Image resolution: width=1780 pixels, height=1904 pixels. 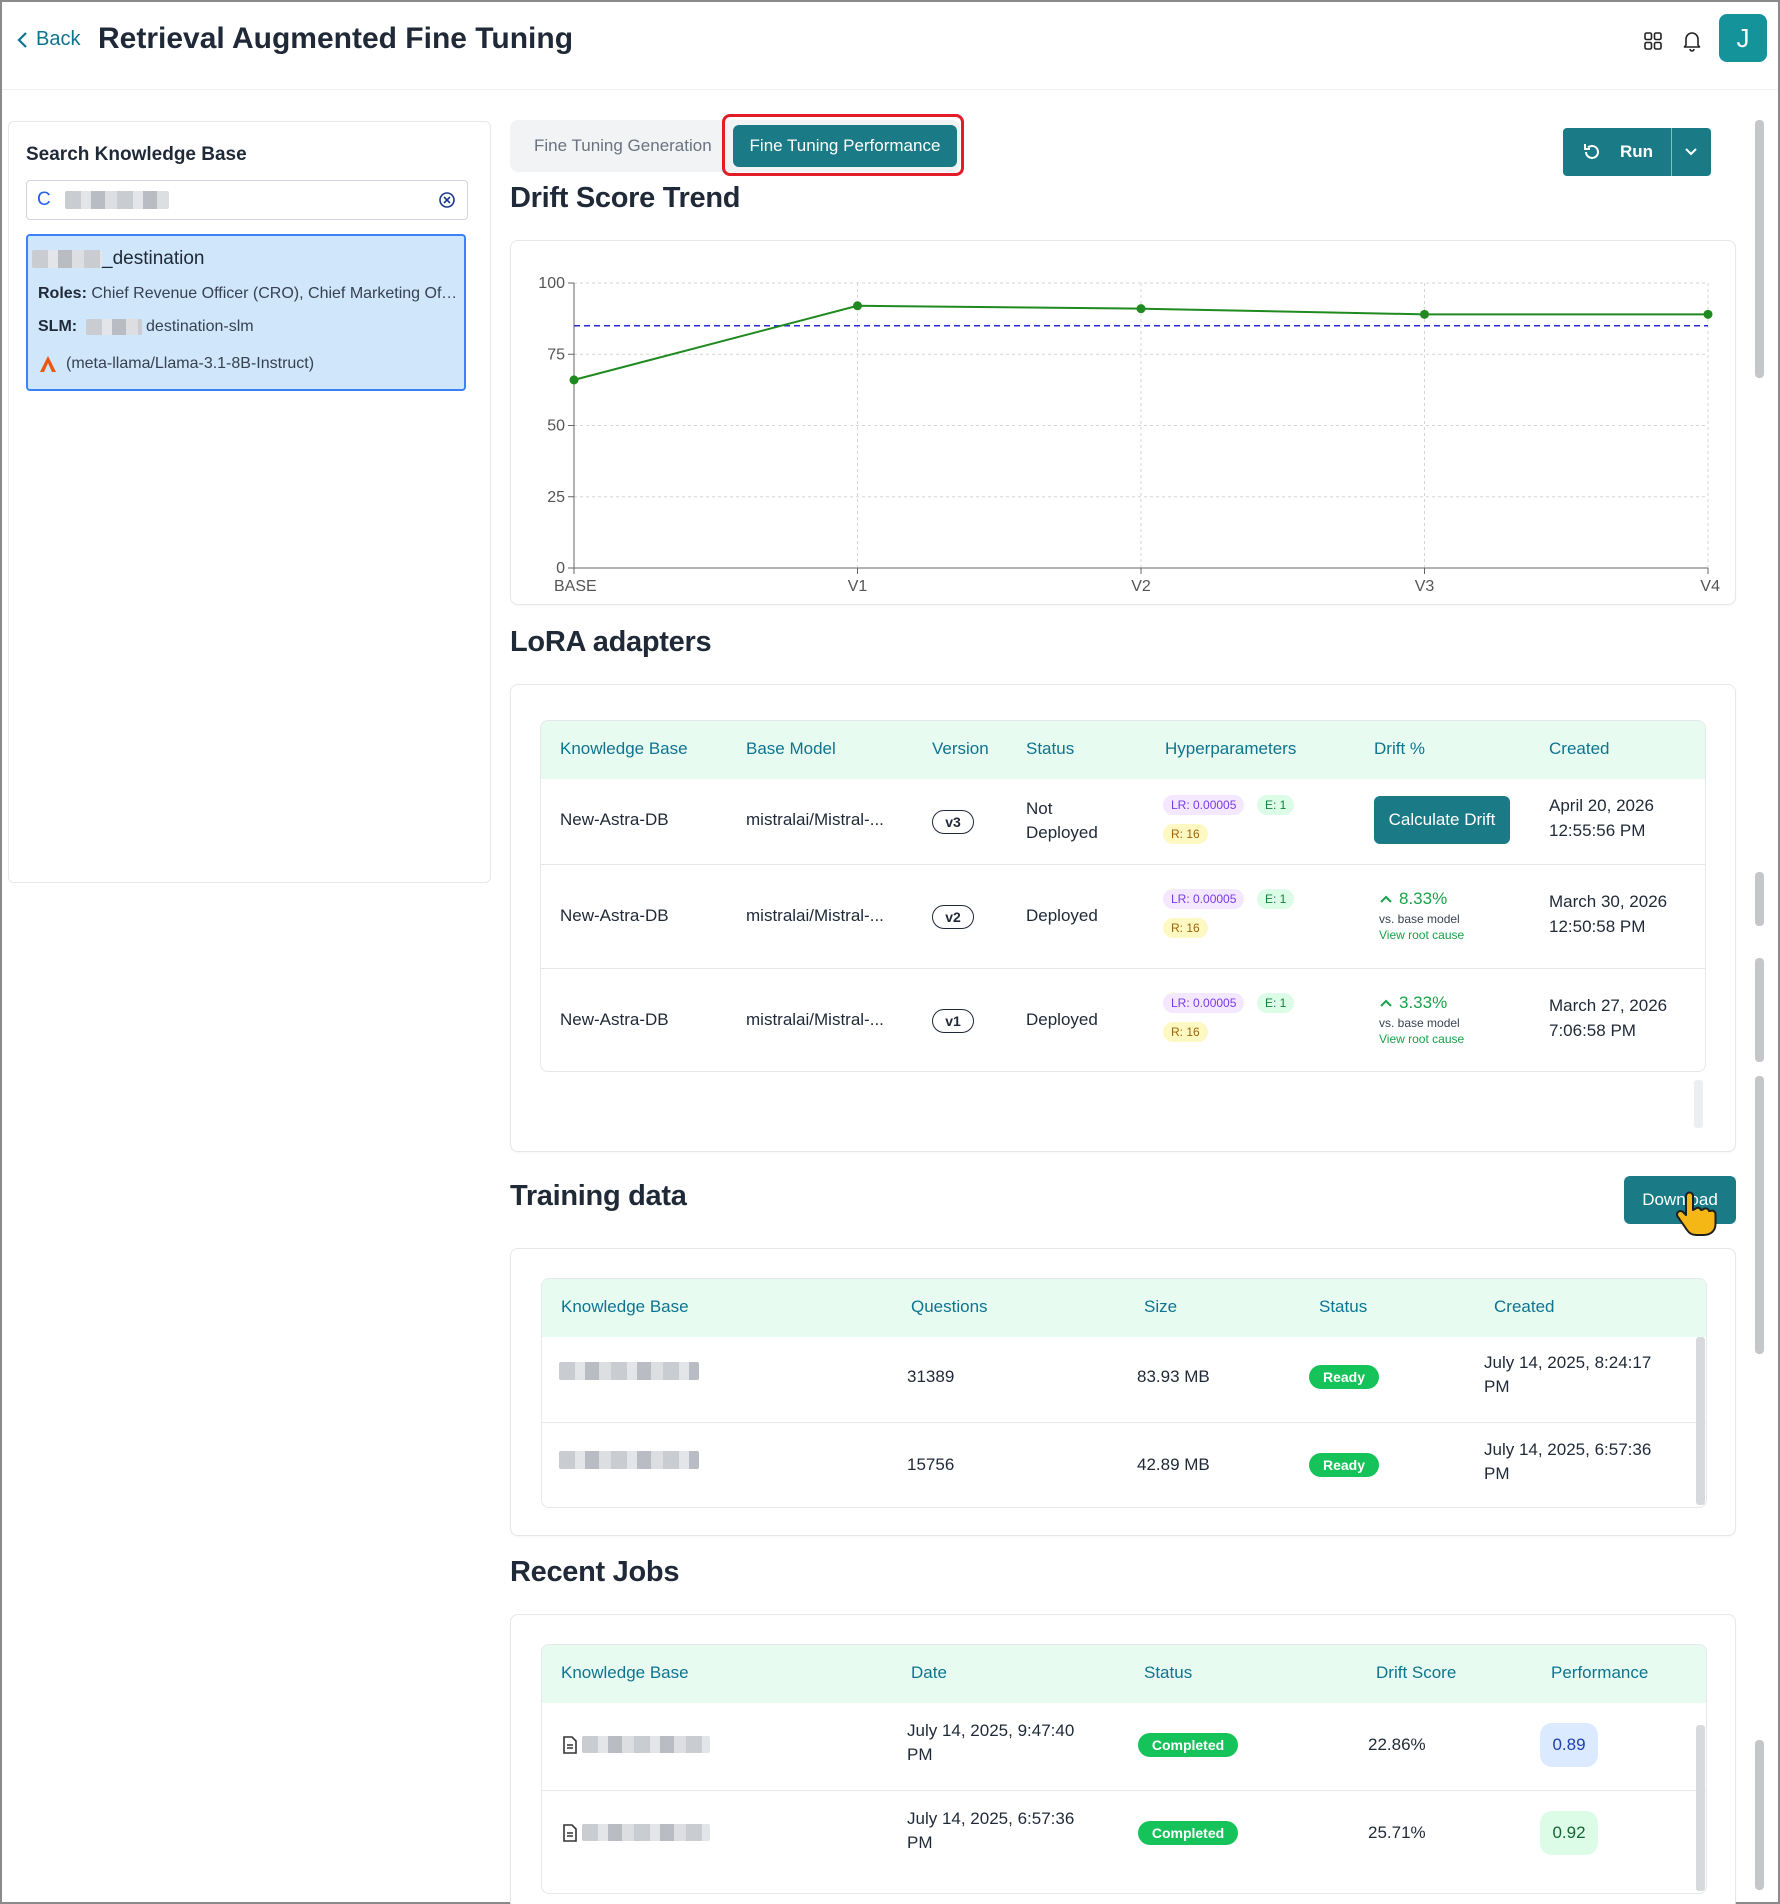 I want to click on date-cell: July 14, 2025, 9:47:40, so click(x=991, y=1730).